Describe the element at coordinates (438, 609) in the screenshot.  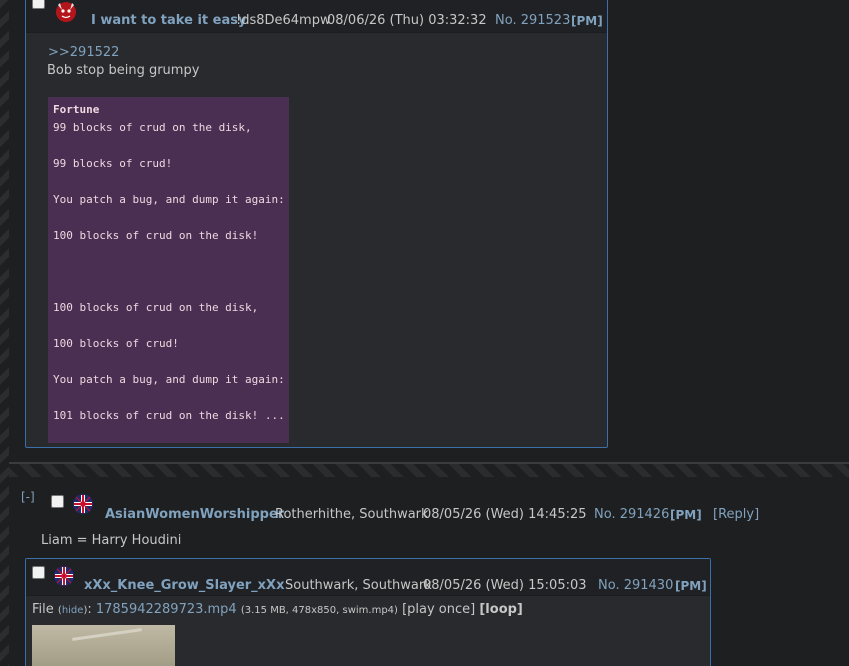
I see `play-once-link: [play once]` at that location.